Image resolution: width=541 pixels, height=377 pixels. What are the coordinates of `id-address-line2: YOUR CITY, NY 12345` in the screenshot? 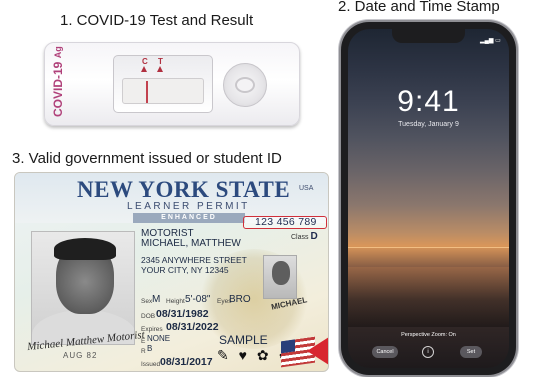 It's located at (185, 270).